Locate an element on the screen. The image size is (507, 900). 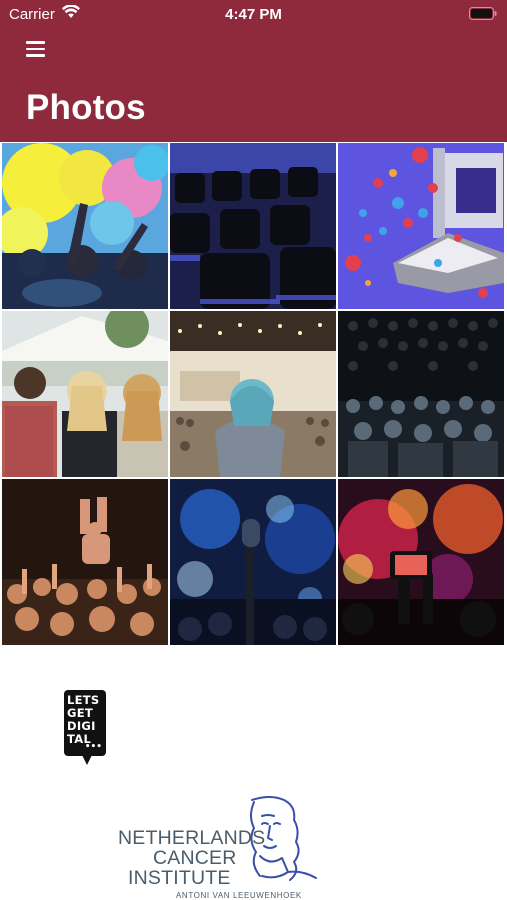
status-bar: Carrier 4:47 PM is located at coordinates (253, 14).